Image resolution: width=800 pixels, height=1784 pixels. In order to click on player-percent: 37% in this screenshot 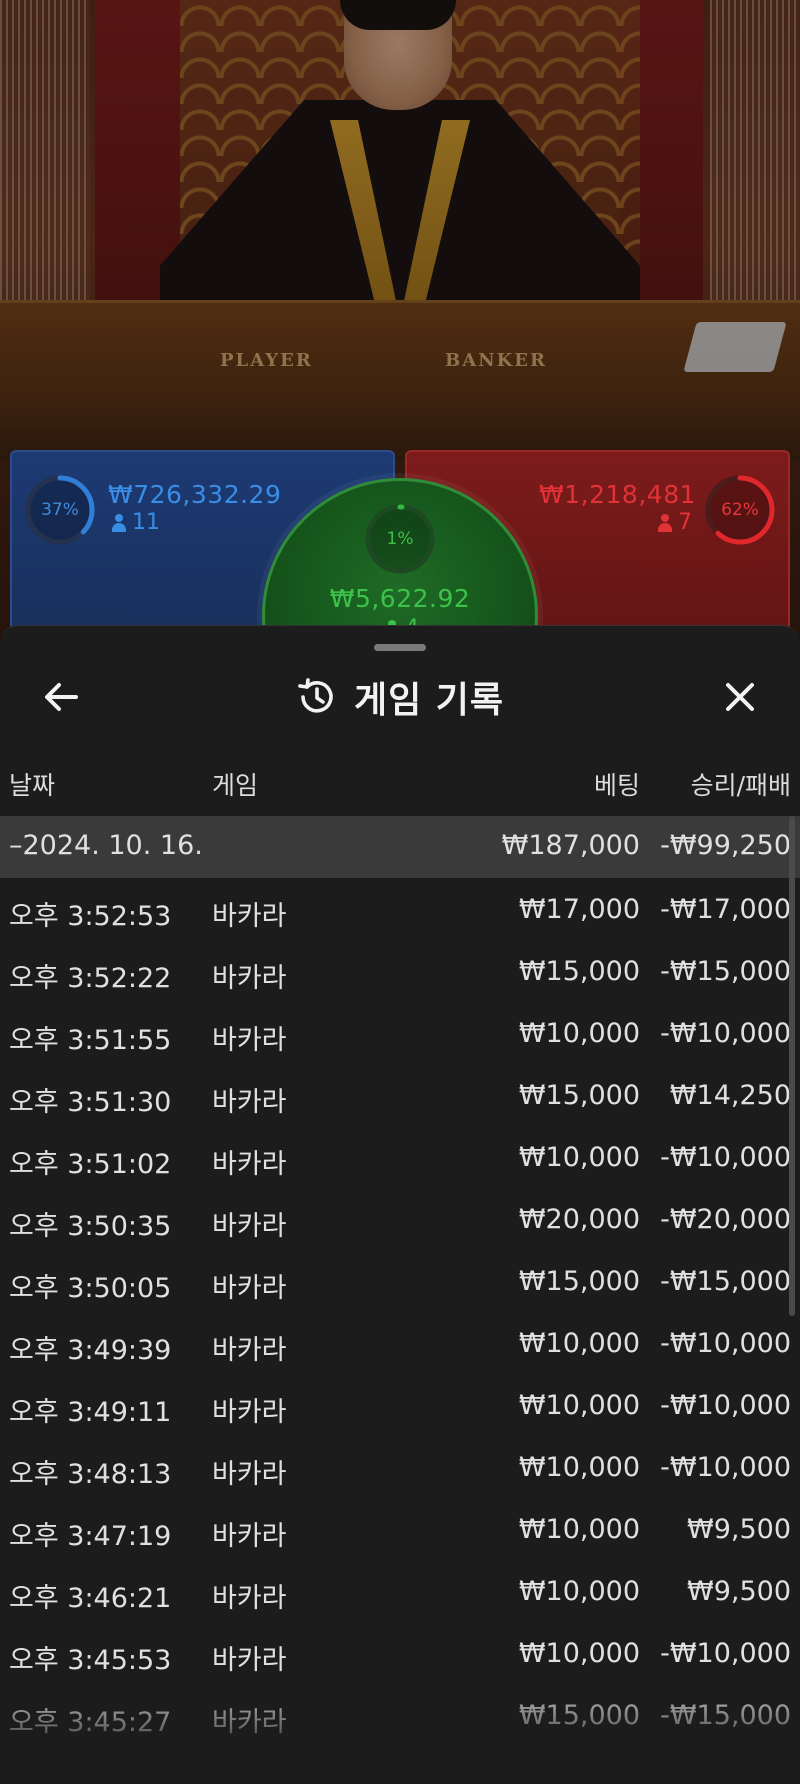, I will do `click(60, 510)`.